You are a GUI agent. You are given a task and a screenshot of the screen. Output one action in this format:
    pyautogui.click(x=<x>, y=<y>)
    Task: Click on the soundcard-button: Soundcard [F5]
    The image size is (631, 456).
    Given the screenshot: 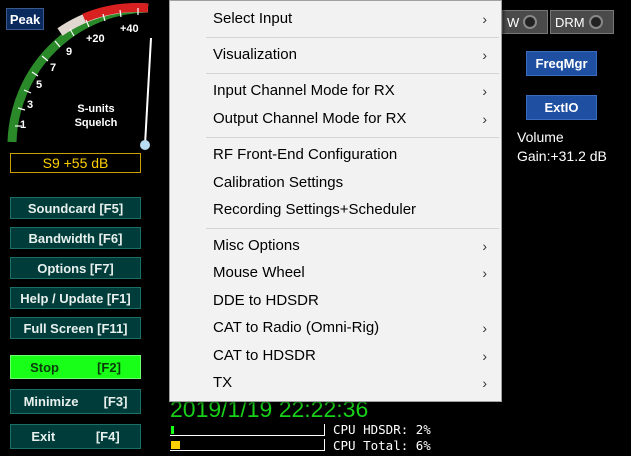 What is the action you would take?
    pyautogui.click(x=75, y=208)
    